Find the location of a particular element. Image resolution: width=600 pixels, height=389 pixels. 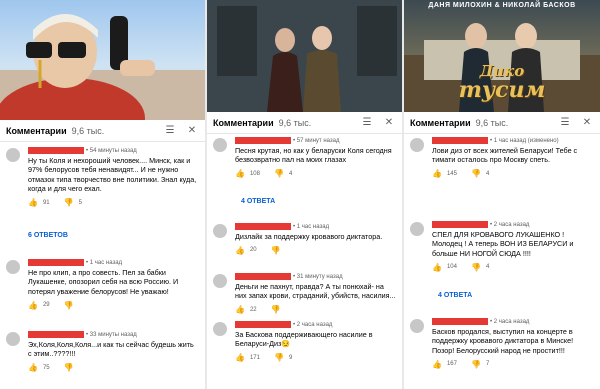

like-button: 👍 167 is located at coordinates (444, 364).